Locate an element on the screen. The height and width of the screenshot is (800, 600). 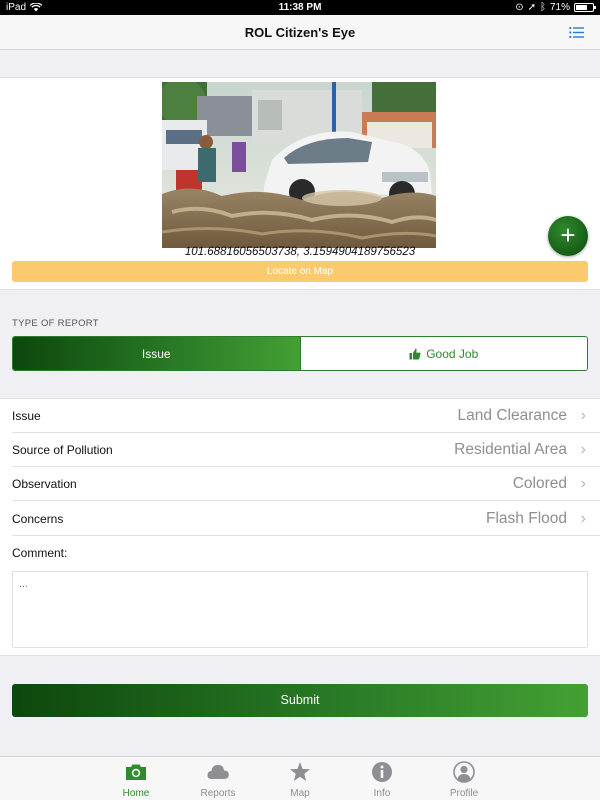
tab-bar: Home Reports Map Info Profile is located at coordinates (300, 778).